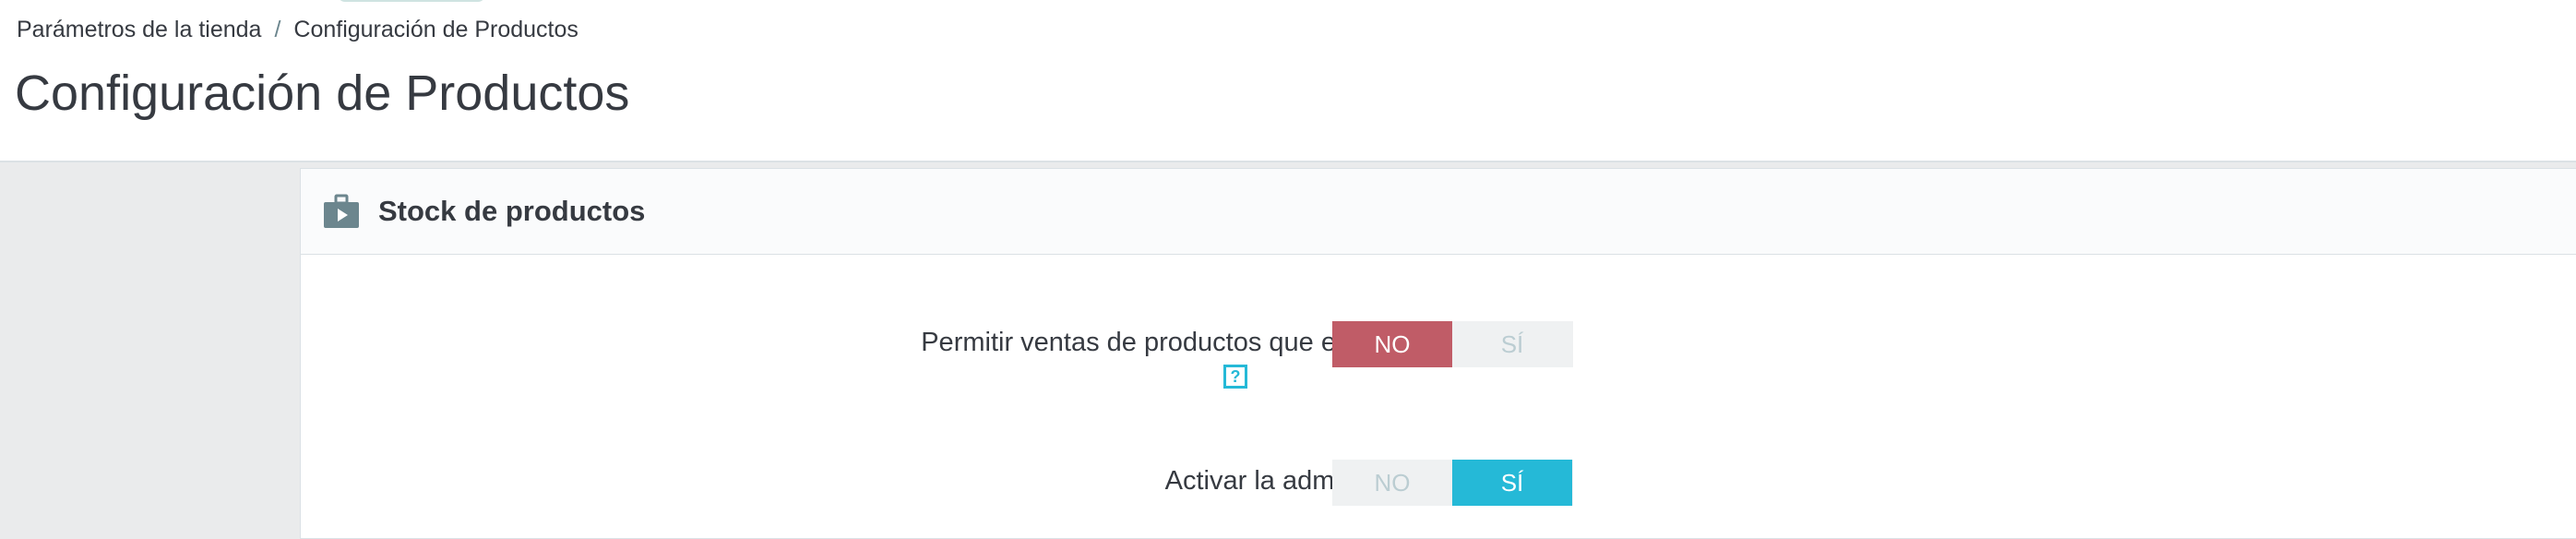 This screenshot has width=2576, height=539. Describe the element at coordinates (342, 211) in the screenshot. I see `briefcase-icon` at that location.